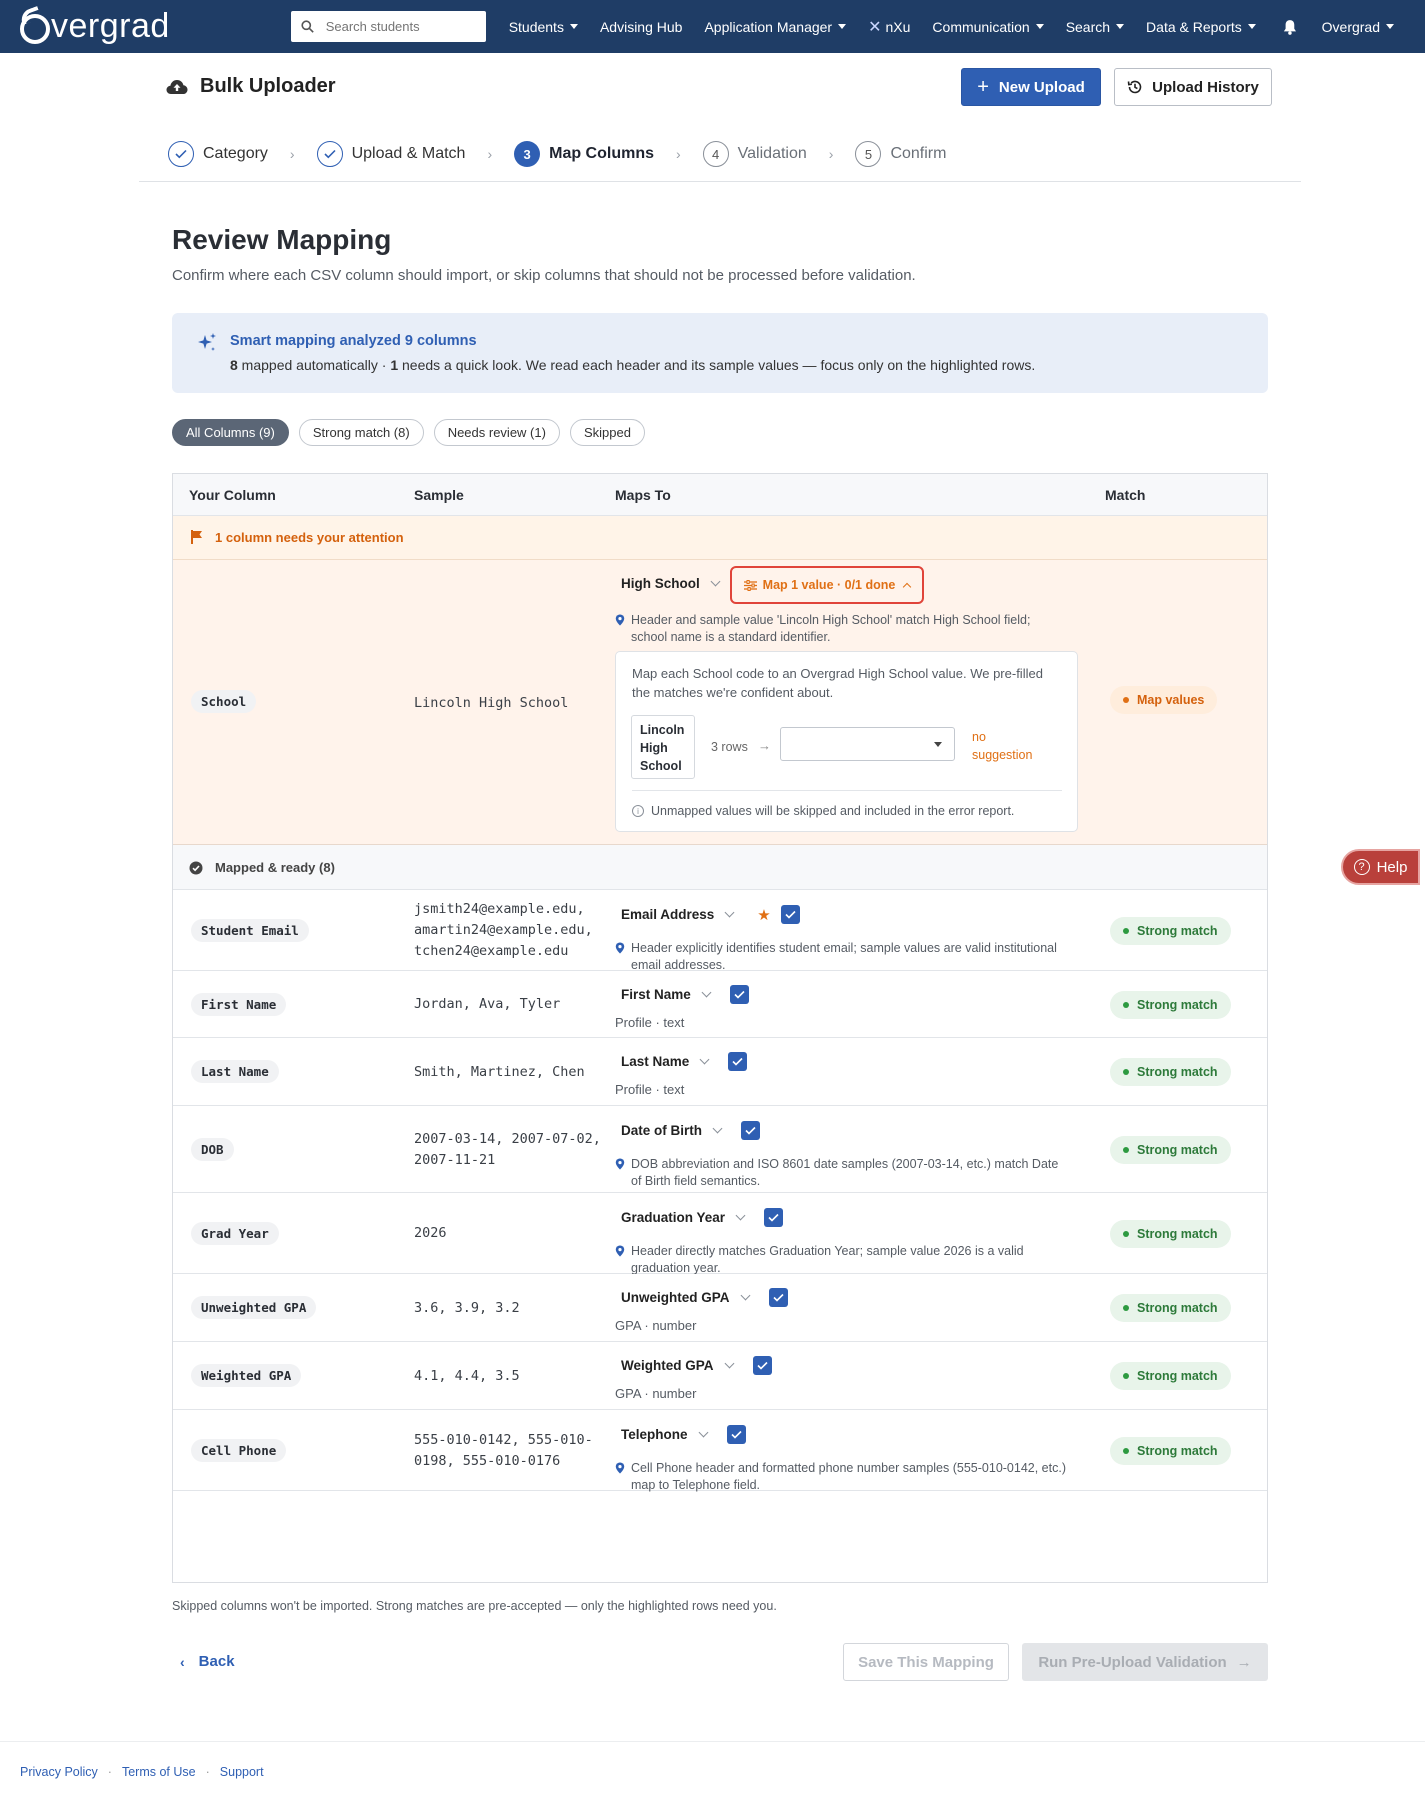 This screenshot has width=1425, height=1803. Describe the element at coordinates (155, 26) in the screenshot. I see `overgrad-logo: vergrad` at that location.